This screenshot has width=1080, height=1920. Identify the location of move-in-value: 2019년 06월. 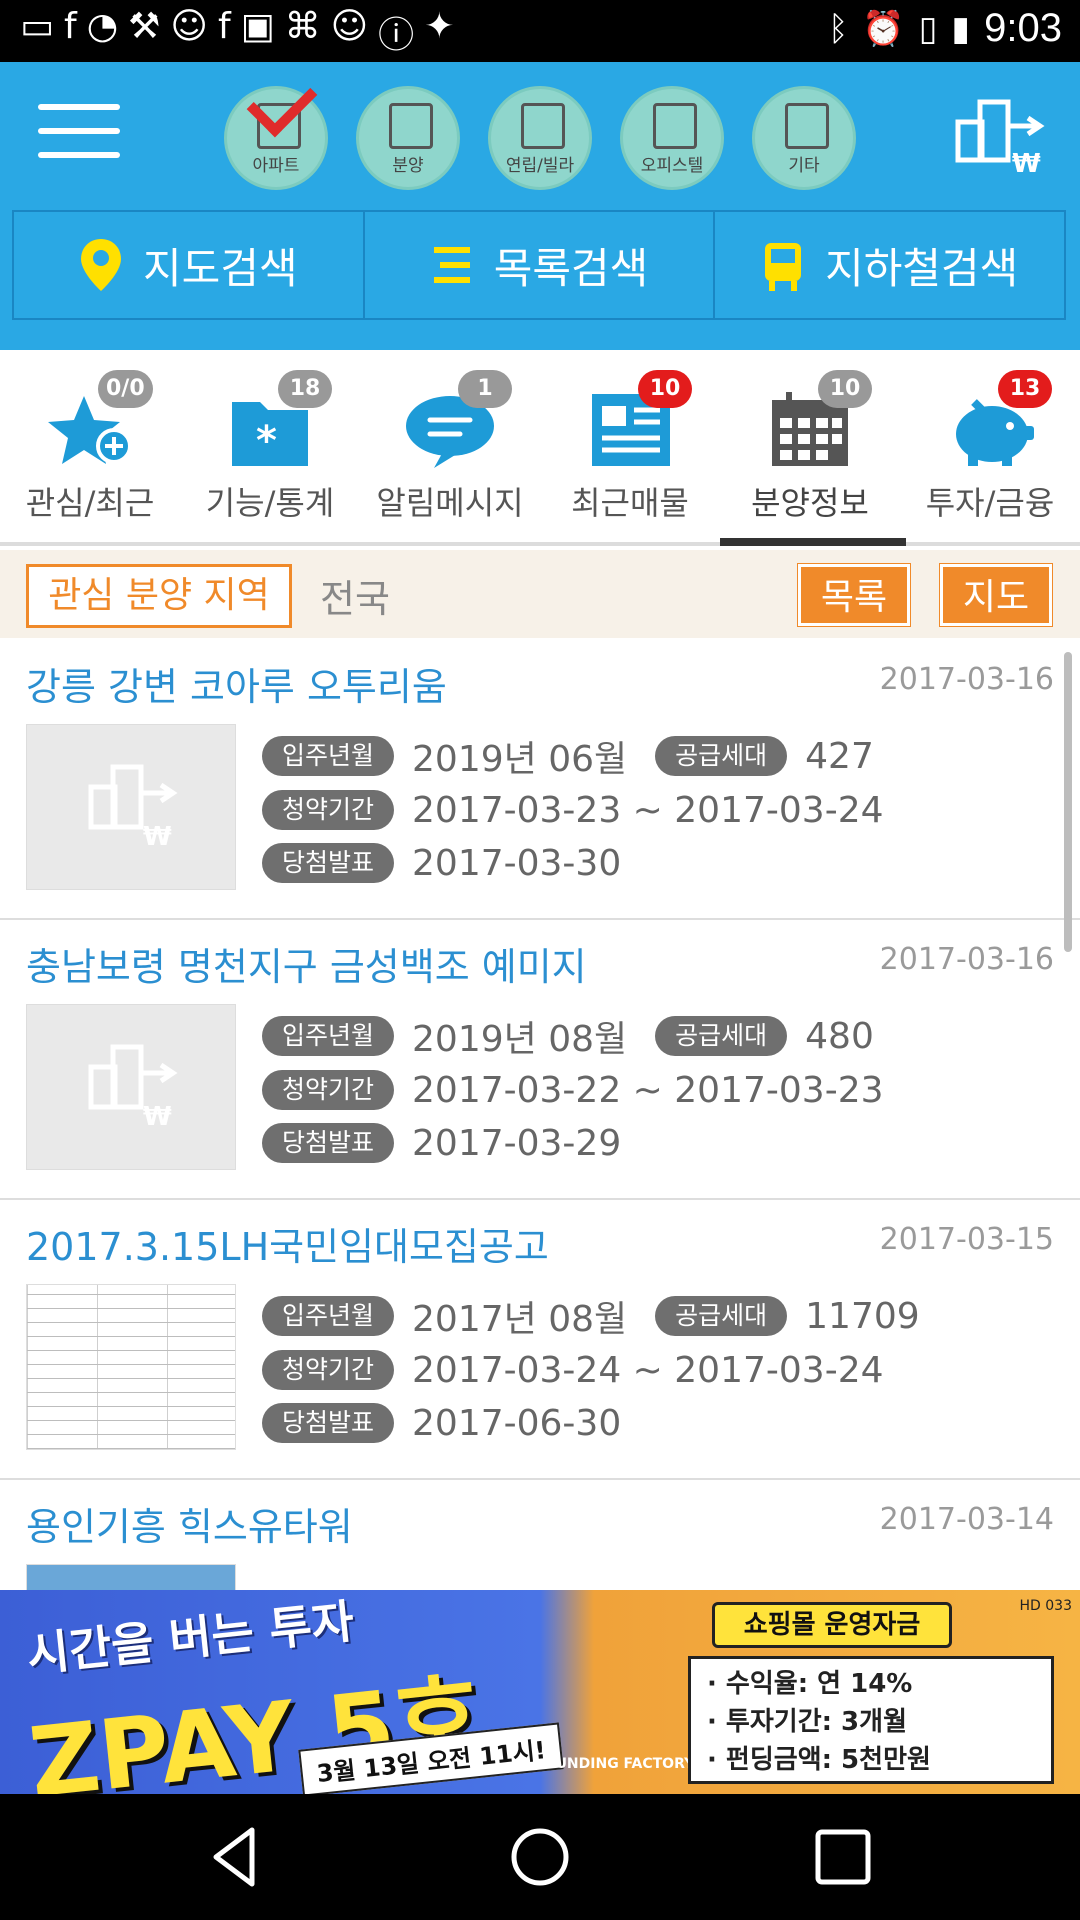
(520, 759).